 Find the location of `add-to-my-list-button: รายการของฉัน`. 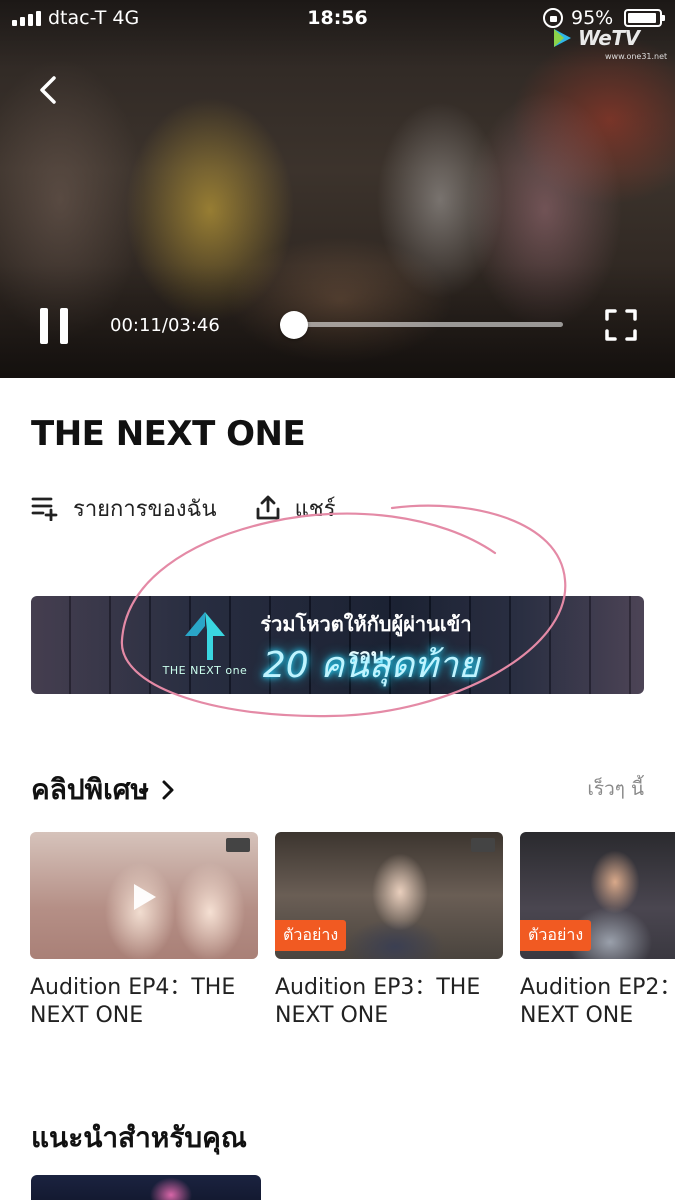

add-to-my-list-button: รายการของฉัน is located at coordinates (124, 508).